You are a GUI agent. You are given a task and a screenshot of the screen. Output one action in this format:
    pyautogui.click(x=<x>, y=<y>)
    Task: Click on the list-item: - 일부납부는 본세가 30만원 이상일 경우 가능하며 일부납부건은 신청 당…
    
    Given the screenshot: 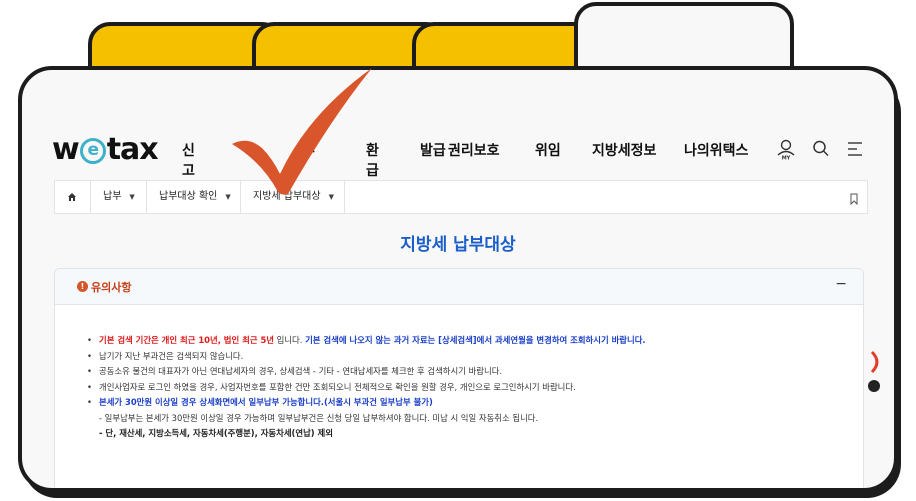 What is the action you would take?
    pyautogui.click(x=319, y=417)
    